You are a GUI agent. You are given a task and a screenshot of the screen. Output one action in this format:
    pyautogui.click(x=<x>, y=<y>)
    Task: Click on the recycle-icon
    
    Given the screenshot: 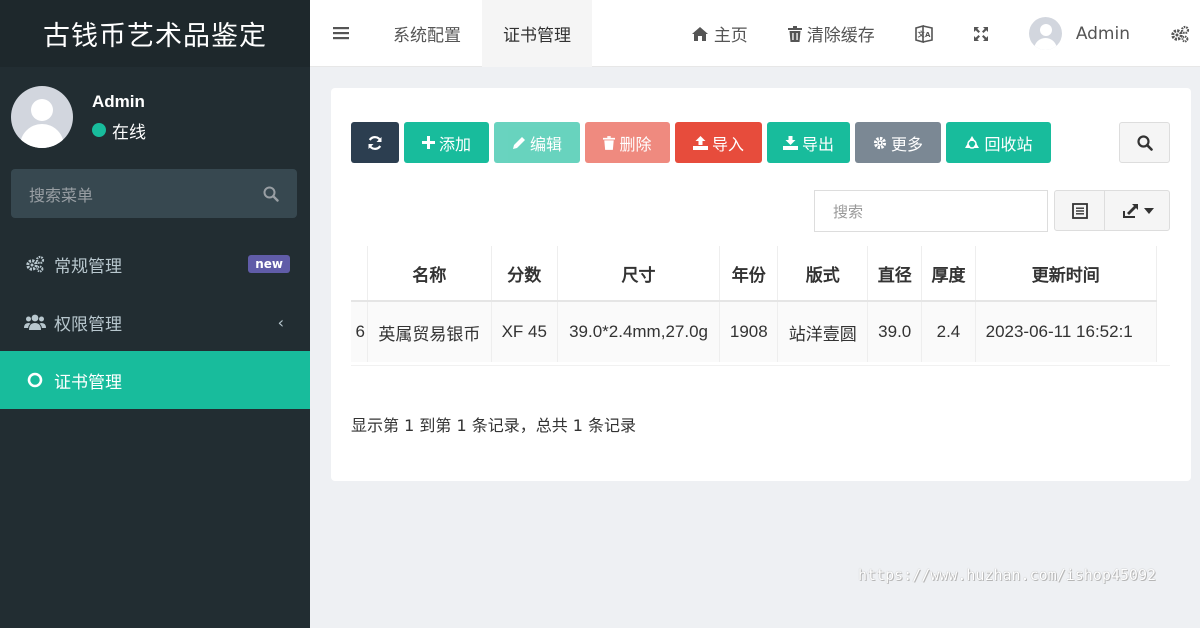 What is the action you would take?
    pyautogui.click(x=972, y=143)
    